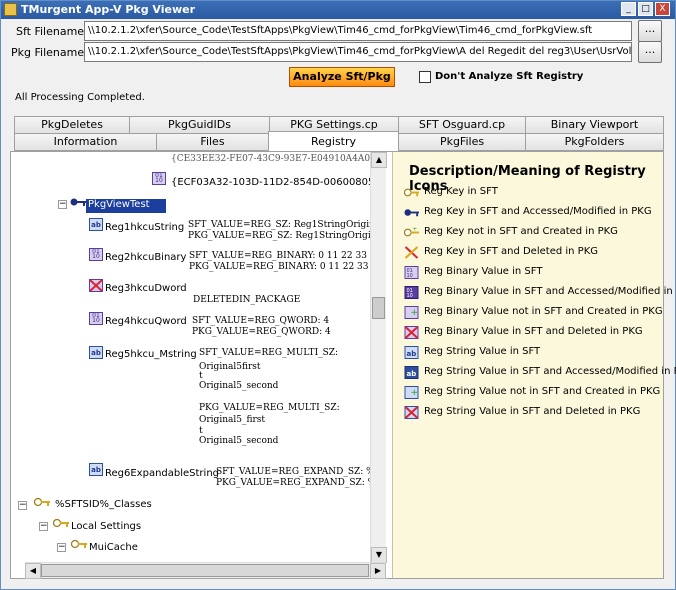  What do you see at coordinates (108, 9) in the screenshot?
I see `window-title: TMurgent App-V Pkg Viewer` at bounding box center [108, 9].